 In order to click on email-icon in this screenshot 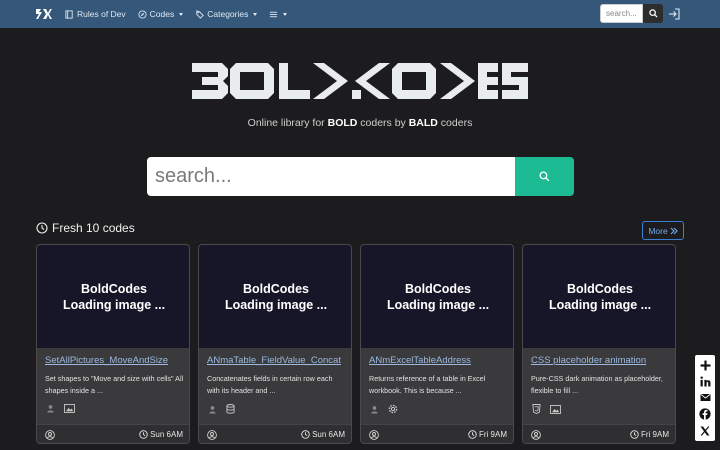, I will do `click(705, 398)`.